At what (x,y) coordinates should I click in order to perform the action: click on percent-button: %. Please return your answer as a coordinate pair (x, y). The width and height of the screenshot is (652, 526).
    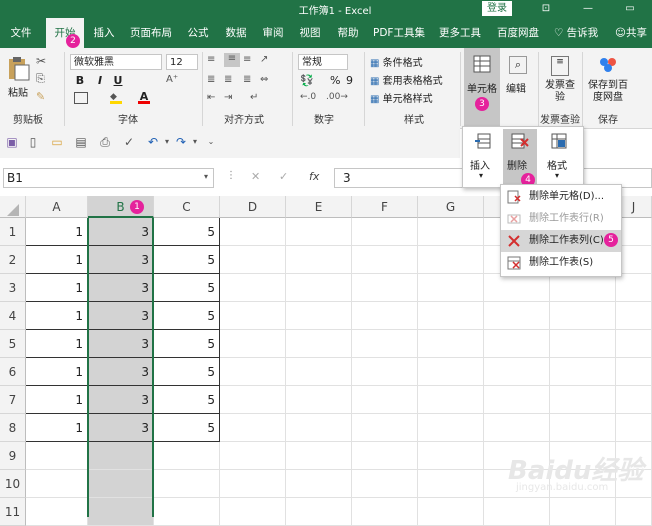
    Looking at the image, I should click on (335, 80).